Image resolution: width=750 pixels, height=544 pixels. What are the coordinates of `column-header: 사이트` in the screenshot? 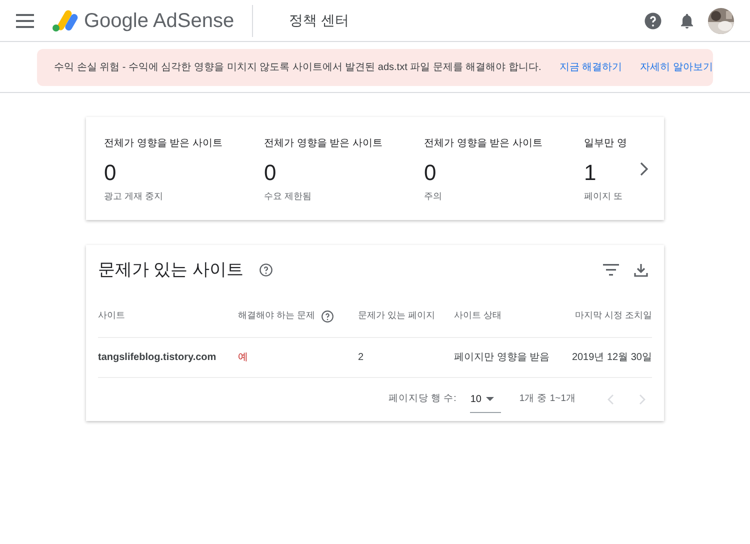 It's located at (111, 315).